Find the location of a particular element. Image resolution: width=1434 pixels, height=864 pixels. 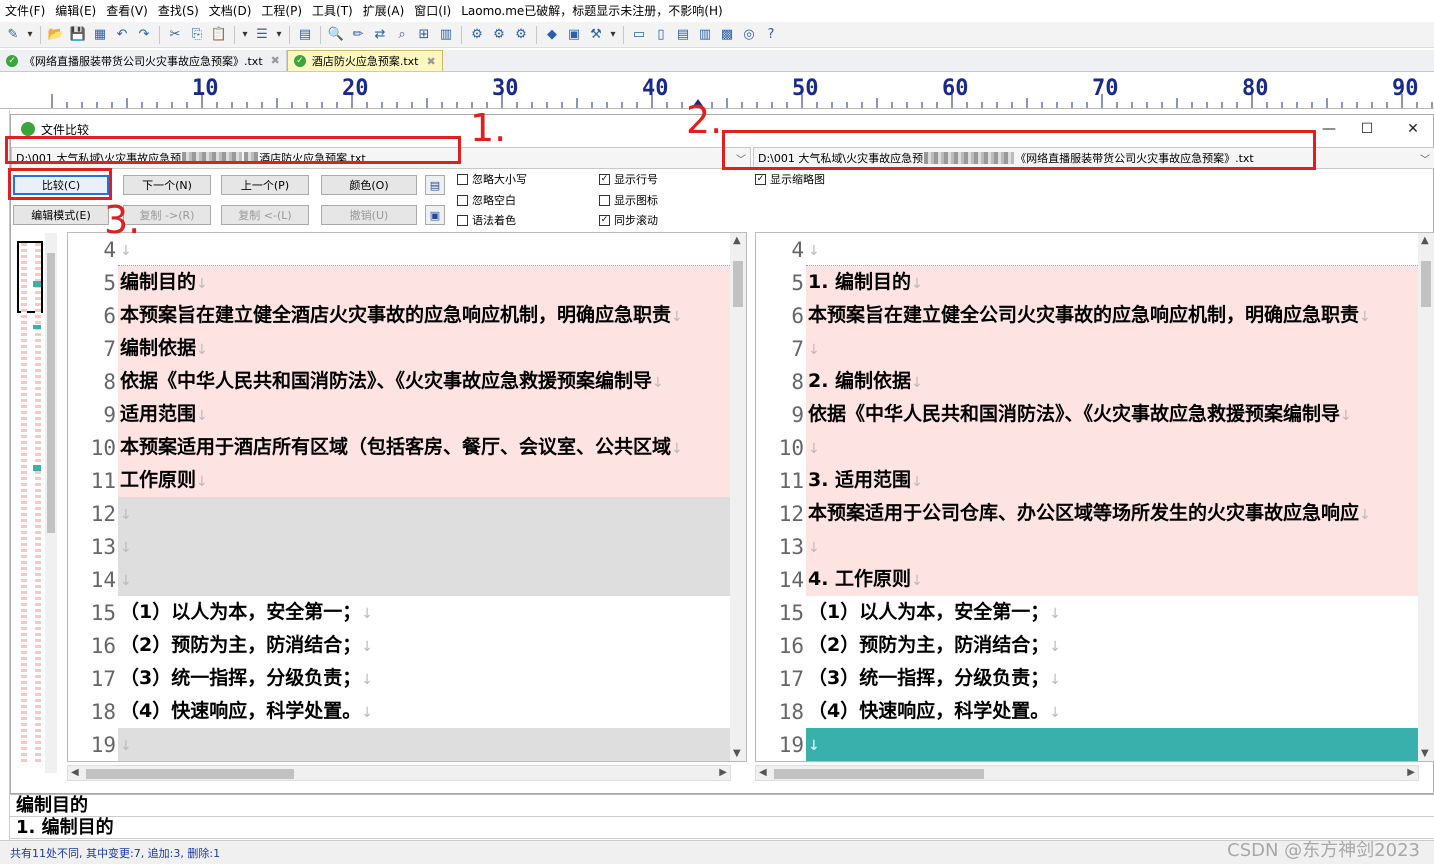

left-vertical-scrollbar: ▲ ▼ is located at coordinates (738, 497).